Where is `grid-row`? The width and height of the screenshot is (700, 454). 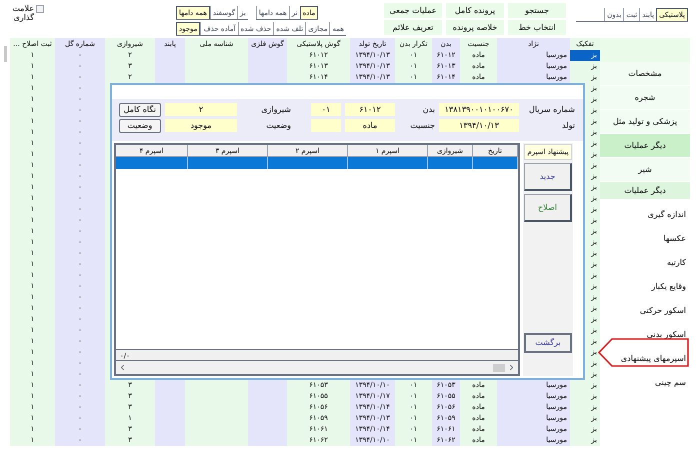
grid-row is located at coordinates (317, 163).